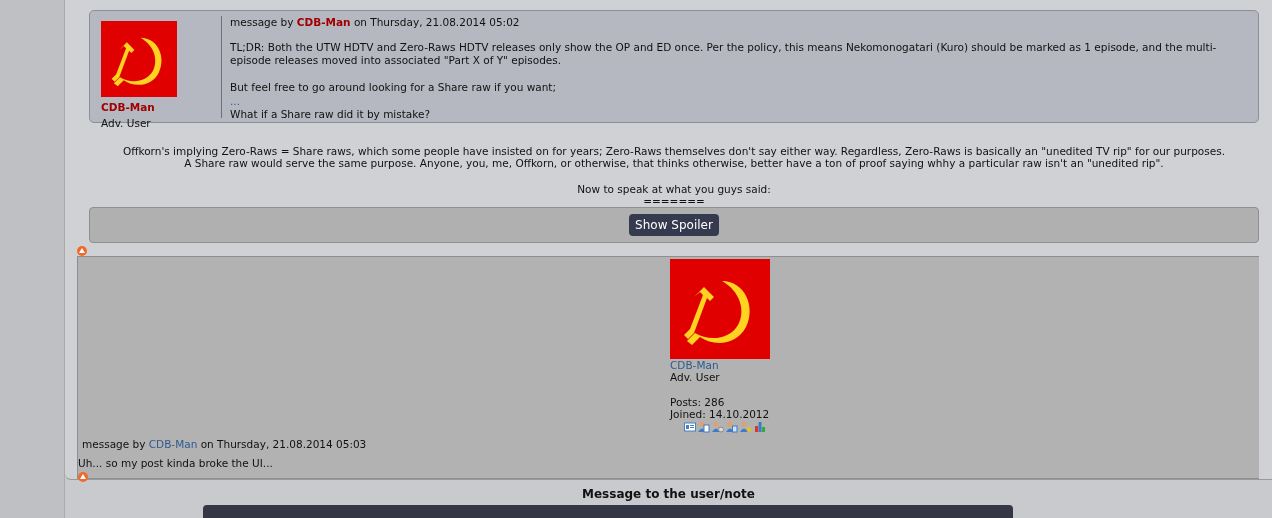 Image resolution: width=1272 pixels, height=518 pixels. Describe the element at coordinates (718, 427) in the screenshot. I see `user-clock-icon` at that location.